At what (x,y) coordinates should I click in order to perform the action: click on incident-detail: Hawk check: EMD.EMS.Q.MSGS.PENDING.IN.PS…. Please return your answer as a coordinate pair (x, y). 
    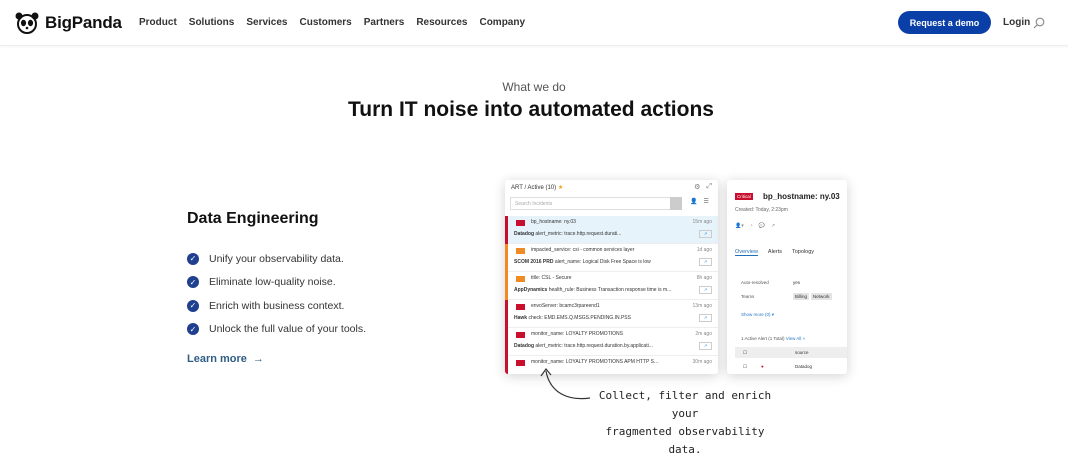
    Looking at the image, I should click on (572, 318).